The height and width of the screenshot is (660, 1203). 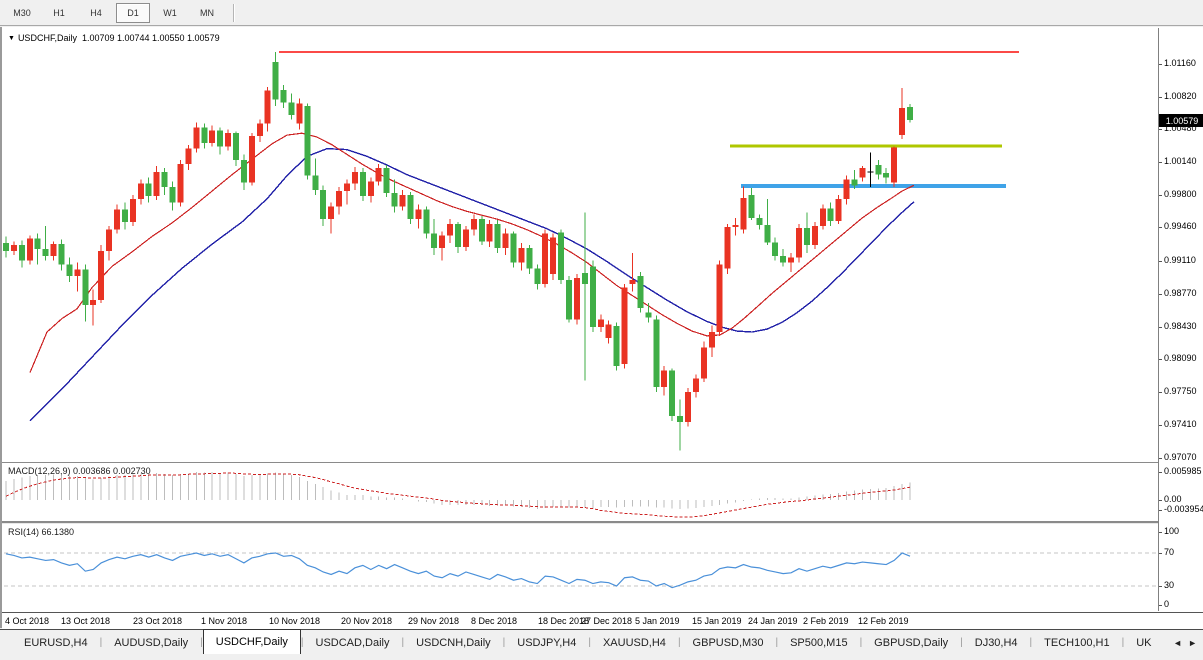 I want to click on timeframe-button-m30: M30, so click(x=22, y=13).